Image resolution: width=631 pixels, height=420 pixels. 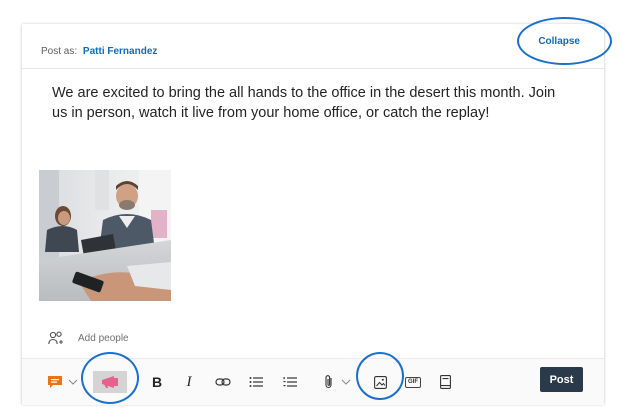 I want to click on italic-icon: I, so click(x=189, y=381).